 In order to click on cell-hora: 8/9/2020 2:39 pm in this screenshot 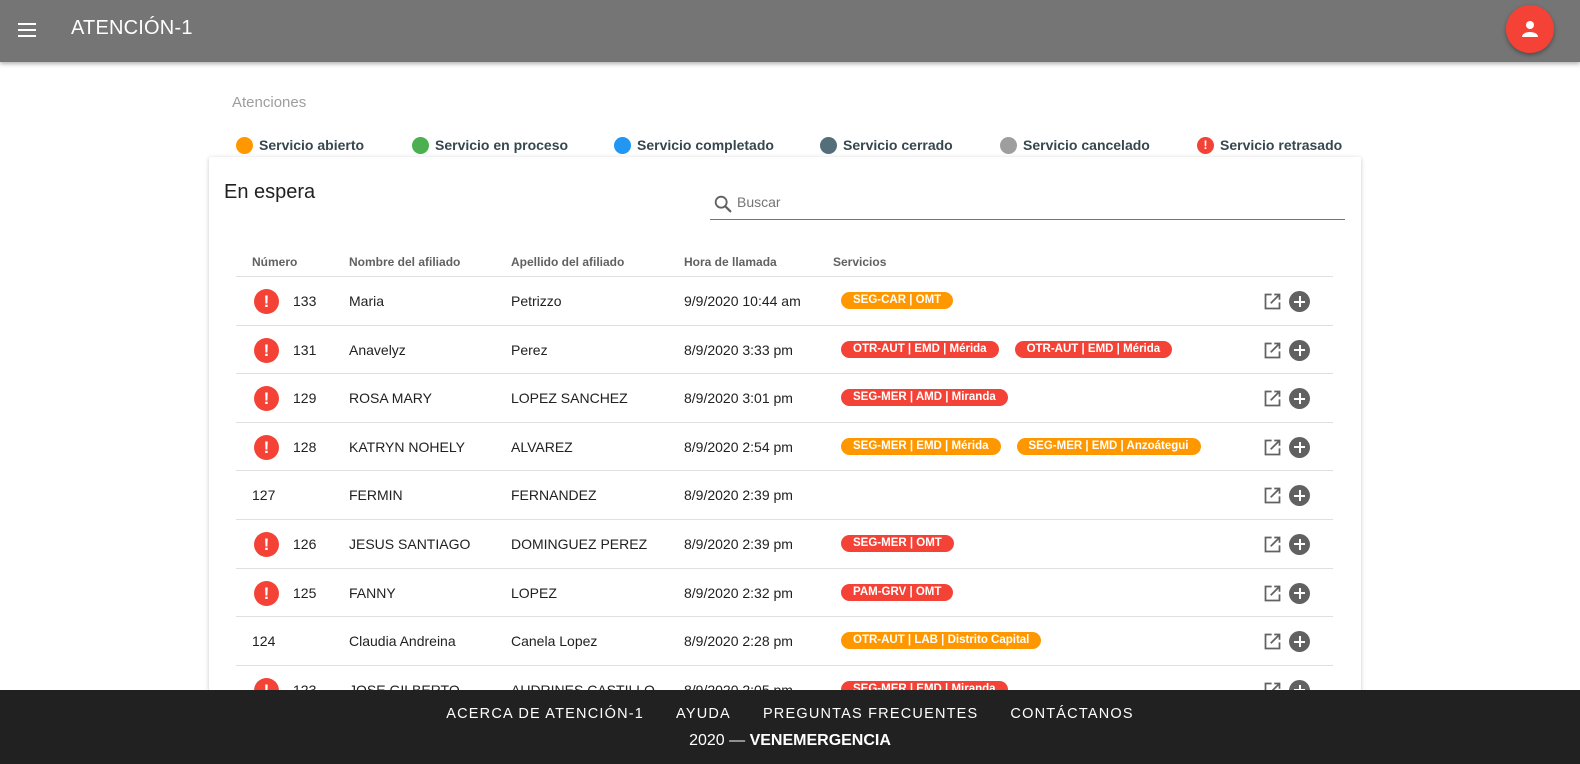, I will do `click(738, 495)`.